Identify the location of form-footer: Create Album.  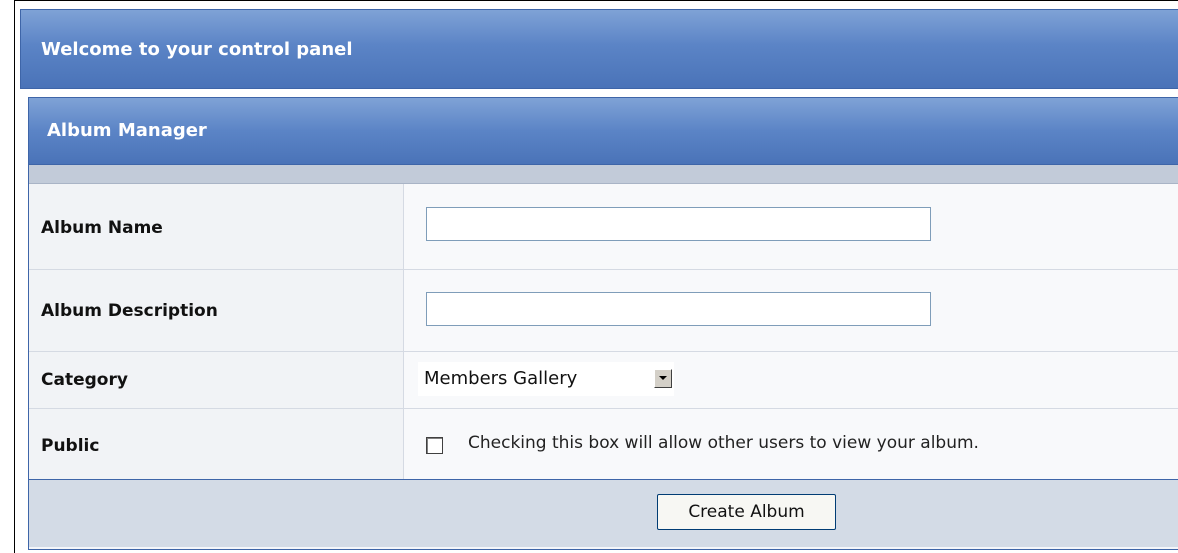
(603, 513).